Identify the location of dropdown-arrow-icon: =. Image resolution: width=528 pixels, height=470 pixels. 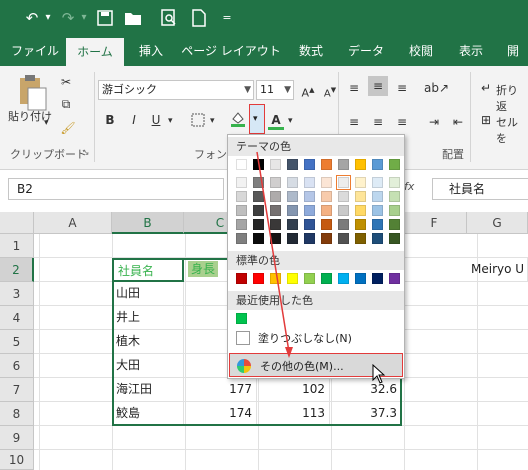
(227, 18).